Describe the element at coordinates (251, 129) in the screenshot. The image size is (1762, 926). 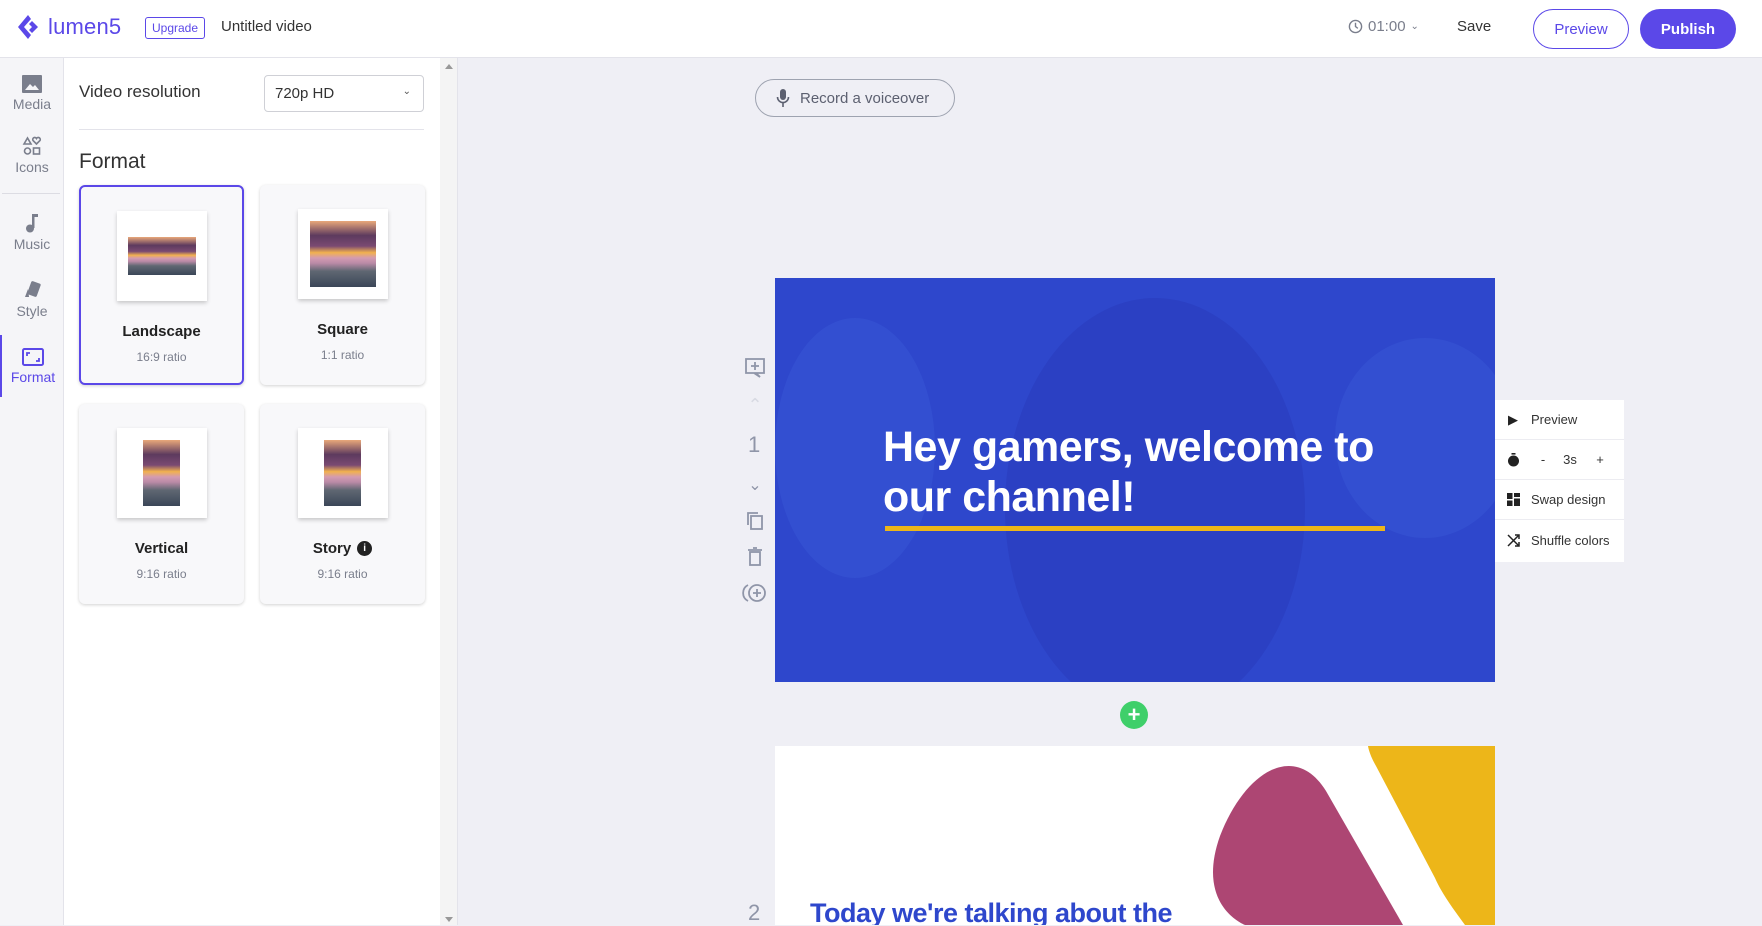
I see `divider` at that location.